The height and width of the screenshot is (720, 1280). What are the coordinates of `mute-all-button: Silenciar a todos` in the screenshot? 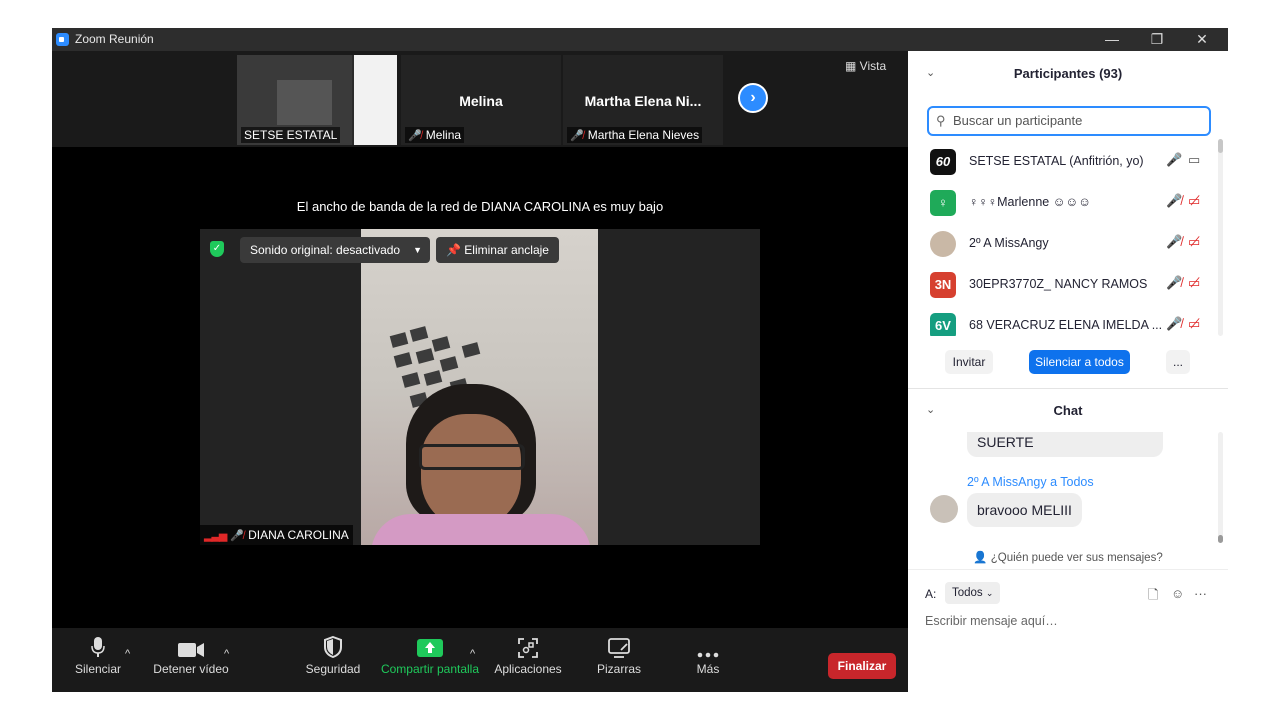 It's located at (1079, 362).